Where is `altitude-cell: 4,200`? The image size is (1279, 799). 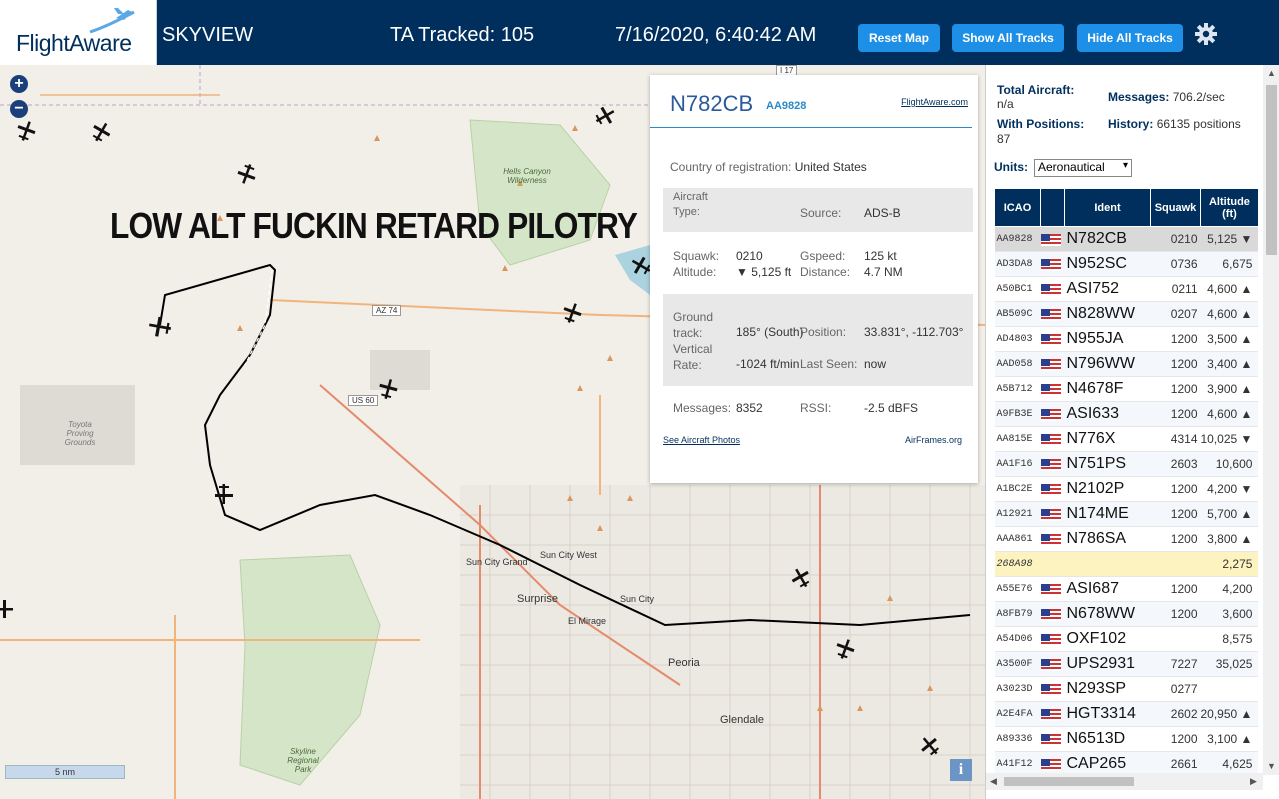 altitude-cell: 4,200 is located at coordinates (1229, 589).